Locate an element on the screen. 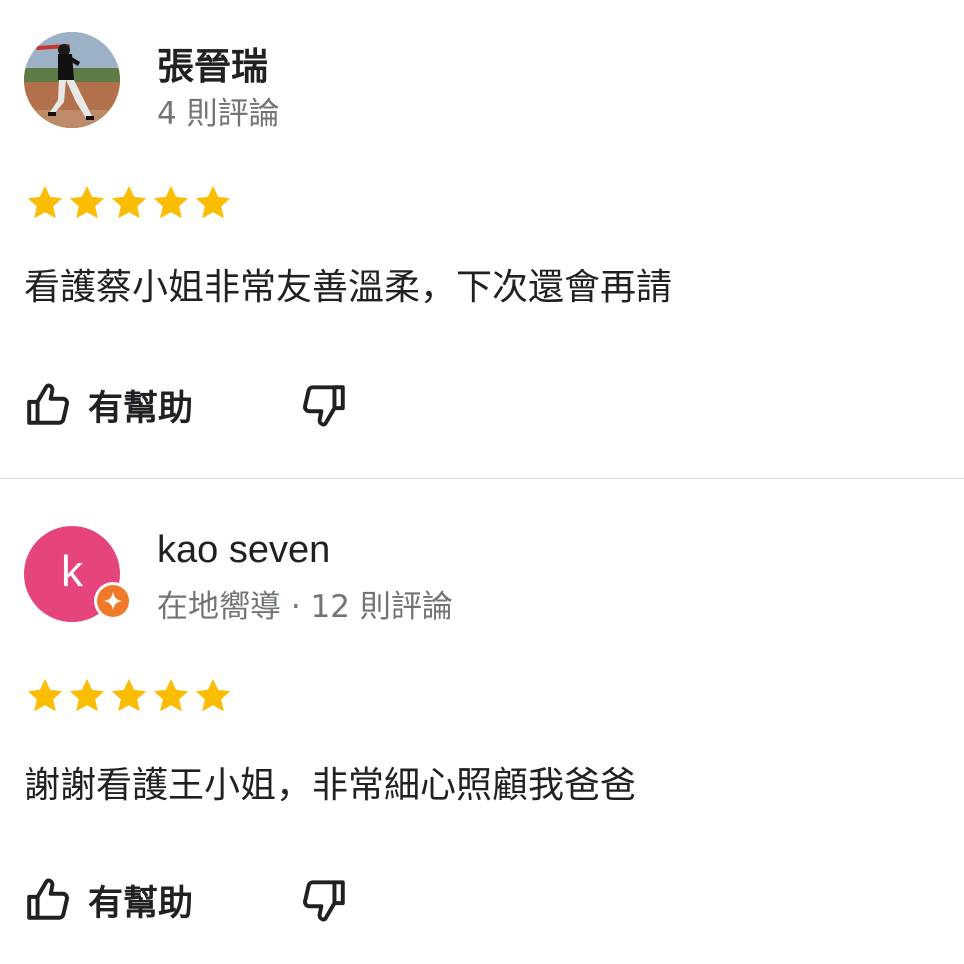 Image resolution: width=964 pixels, height=964 pixels. reviewer-avatar is located at coordinates (72, 80).